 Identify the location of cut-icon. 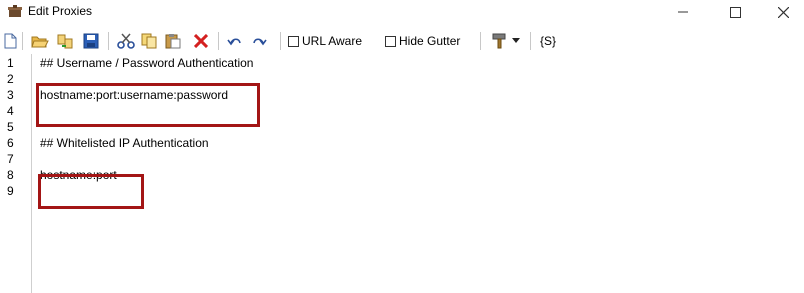
(126, 41).